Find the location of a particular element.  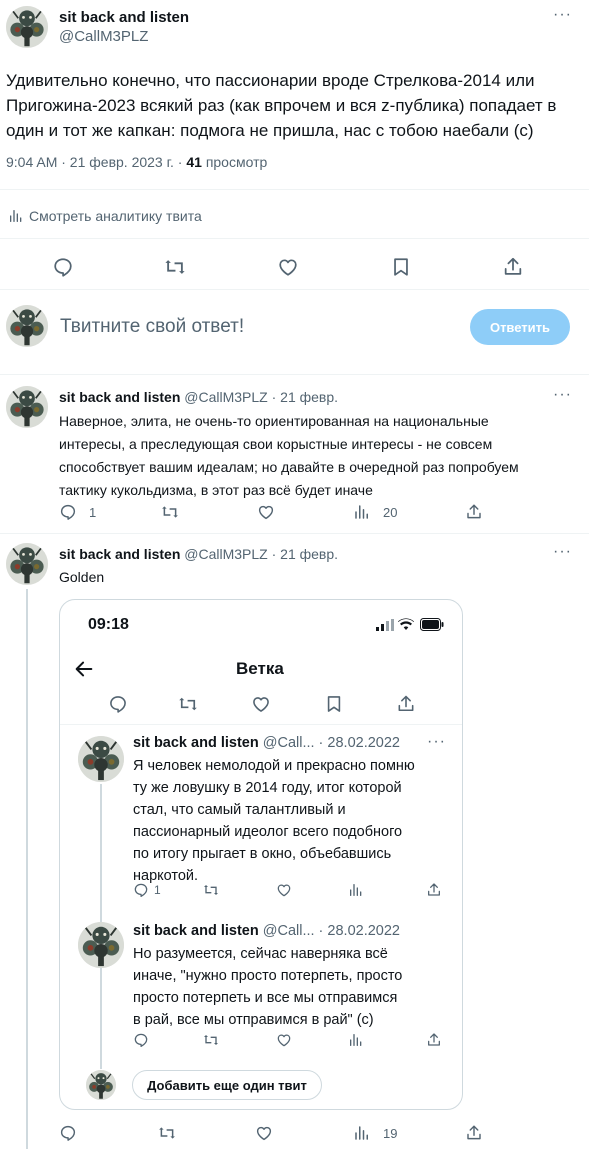

wifi-icon is located at coordinates (406, 624).